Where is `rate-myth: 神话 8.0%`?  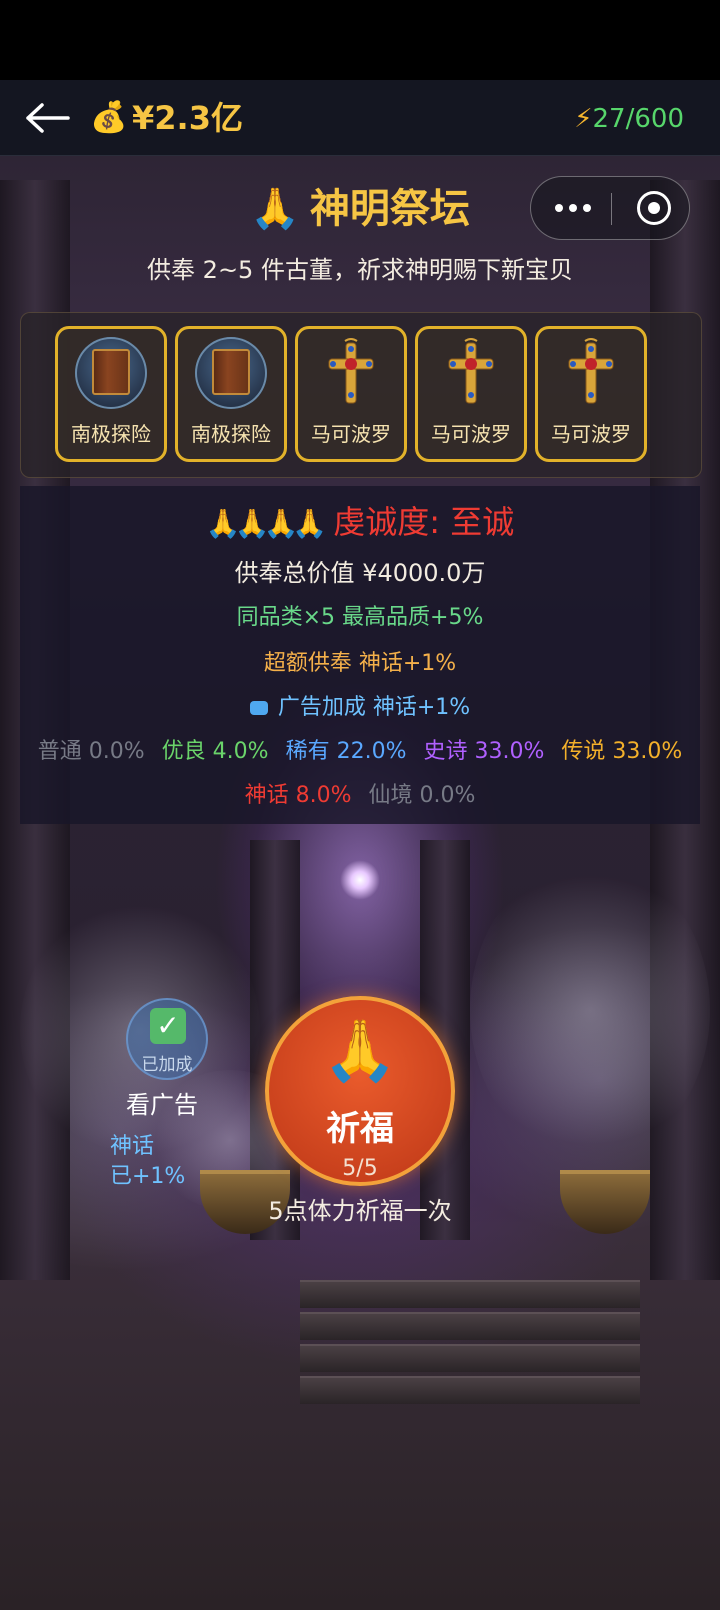 rate-myth: 神话 8.0% is located at coordinates (298, 795).